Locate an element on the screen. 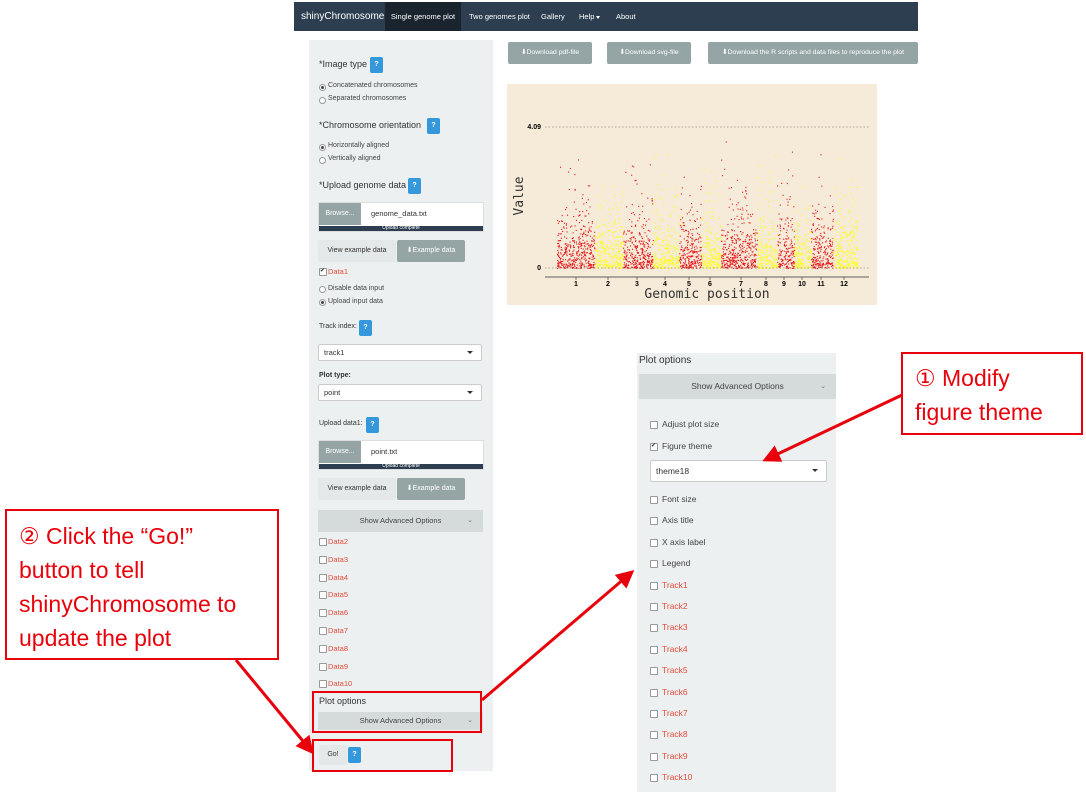 Image resolution: width=1086 pixels, height=792 pixels. arrow-to-panel is located at coordinates (558, 636).